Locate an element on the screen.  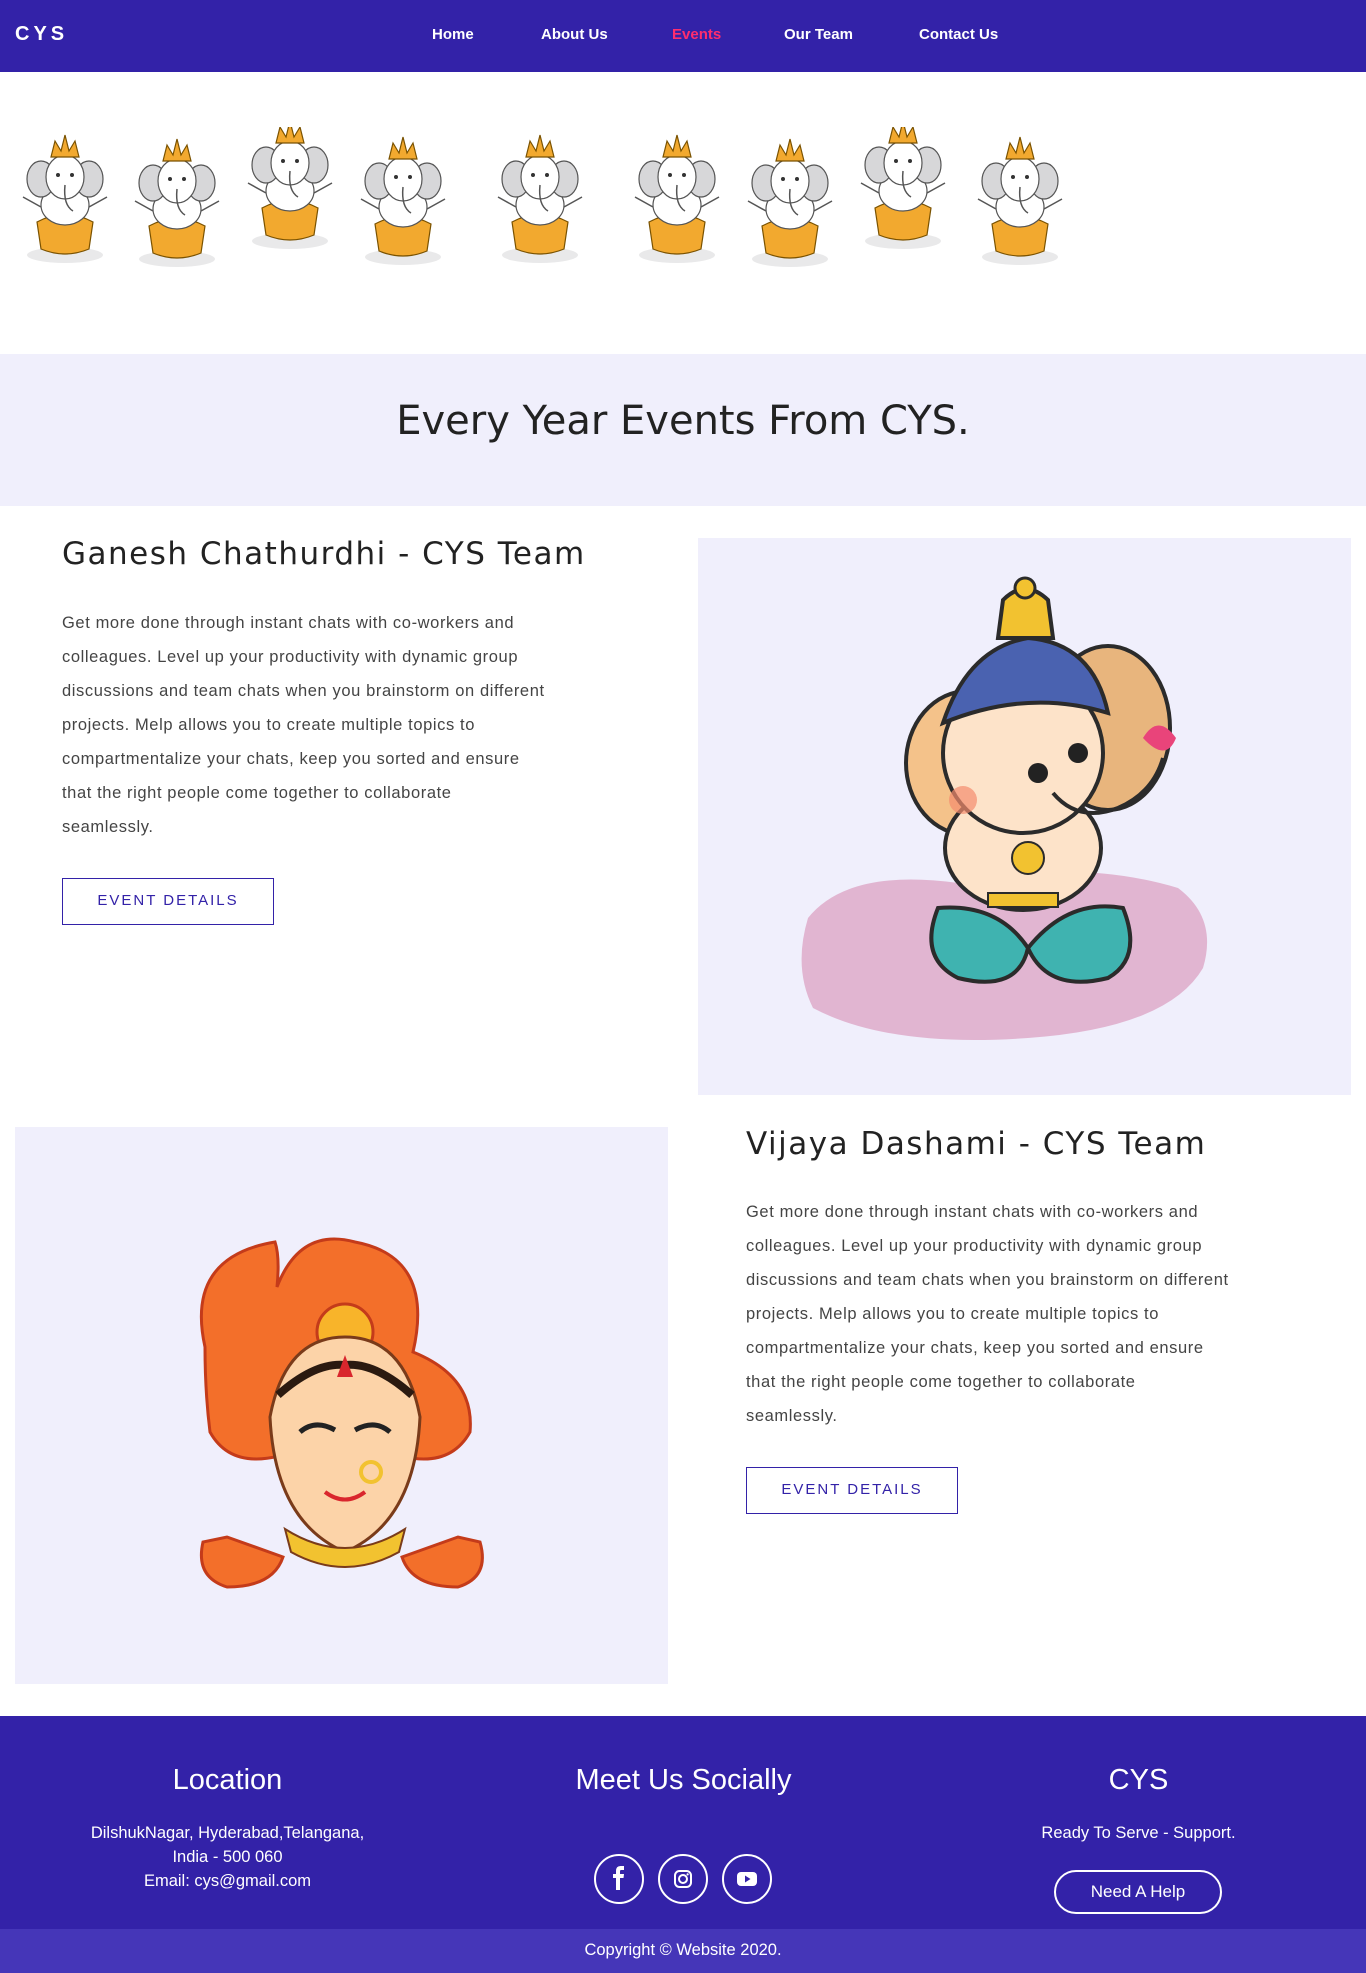
ganesha-banner is located at coordinates (683, 213).